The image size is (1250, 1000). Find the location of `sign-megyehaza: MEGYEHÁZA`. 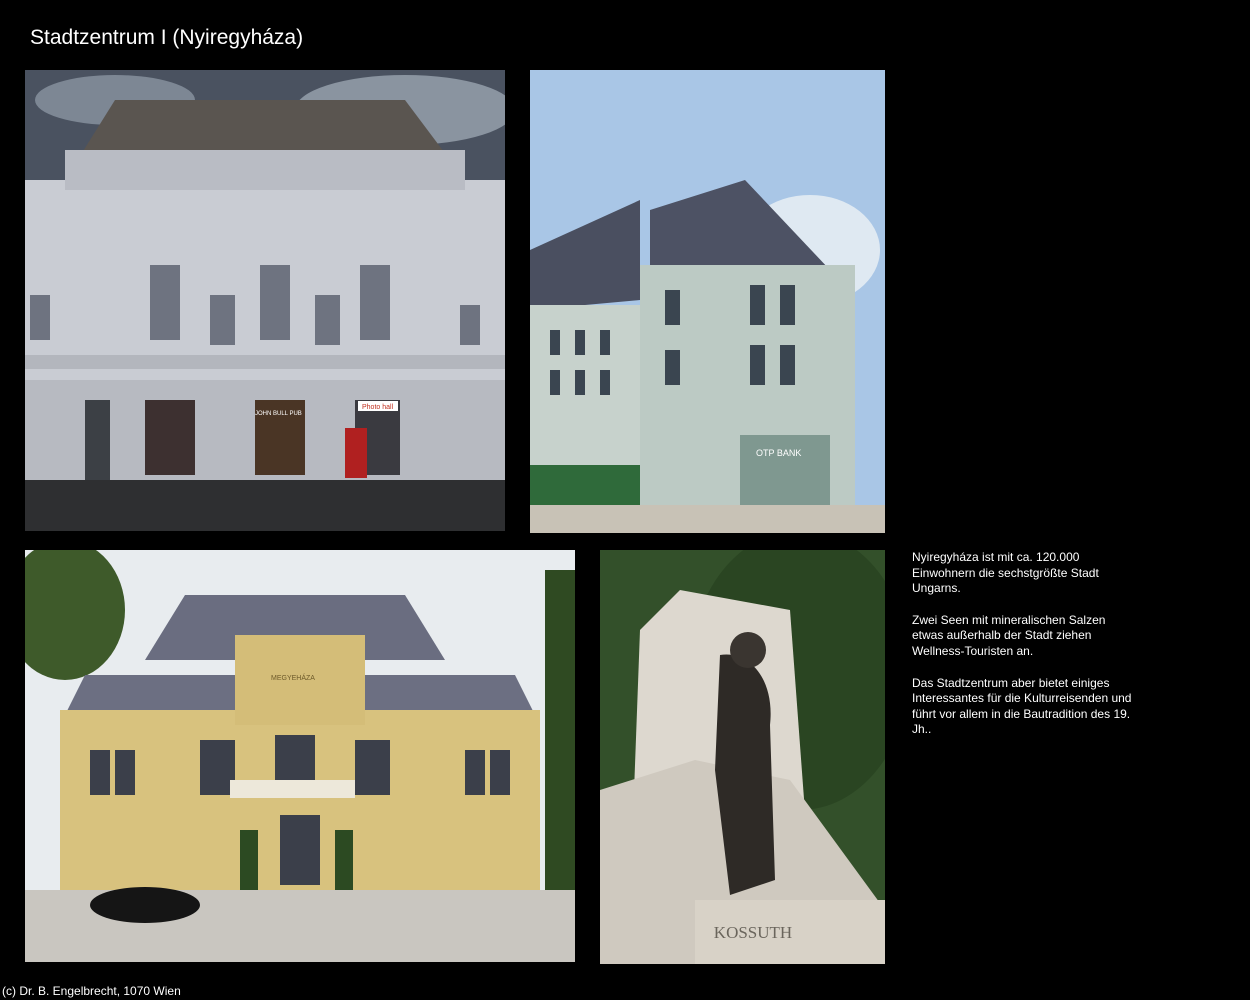

sign-megyehaza: MEGYEHÁZA is located at coordinates (293, 677).